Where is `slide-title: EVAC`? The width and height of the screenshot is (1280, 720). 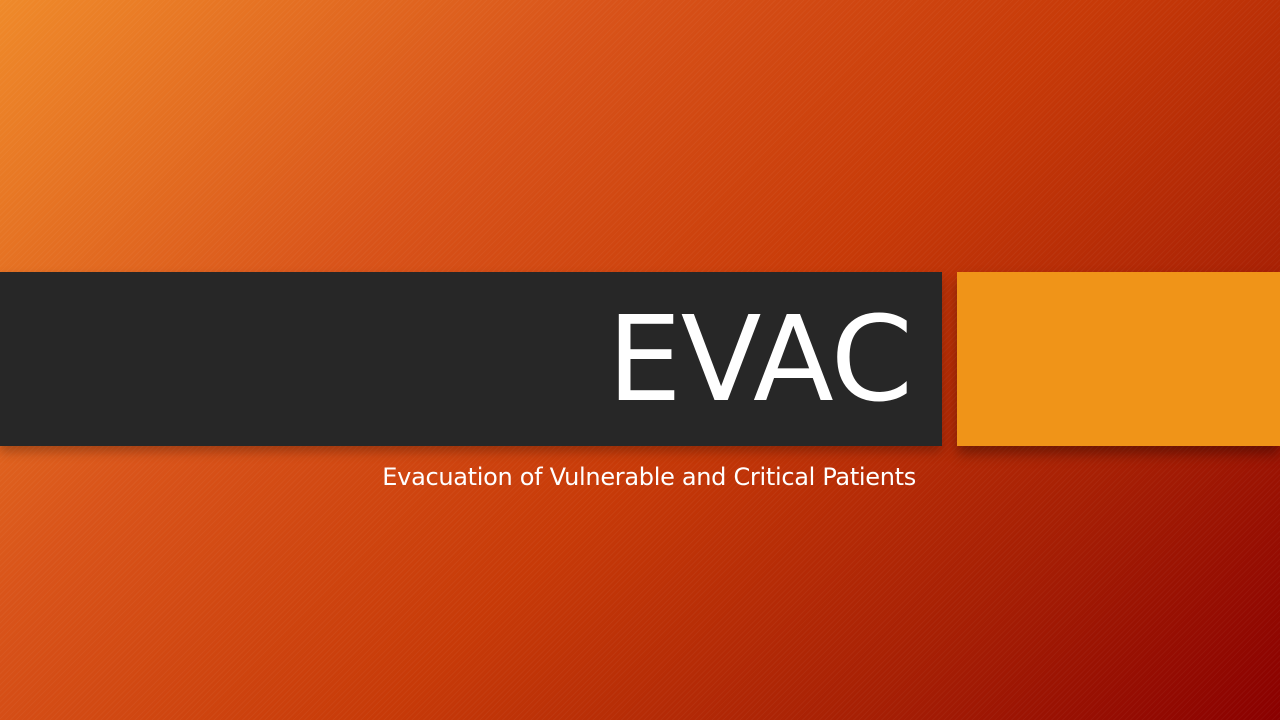
slide-title: EVAC is located at coordinates (760, 359).